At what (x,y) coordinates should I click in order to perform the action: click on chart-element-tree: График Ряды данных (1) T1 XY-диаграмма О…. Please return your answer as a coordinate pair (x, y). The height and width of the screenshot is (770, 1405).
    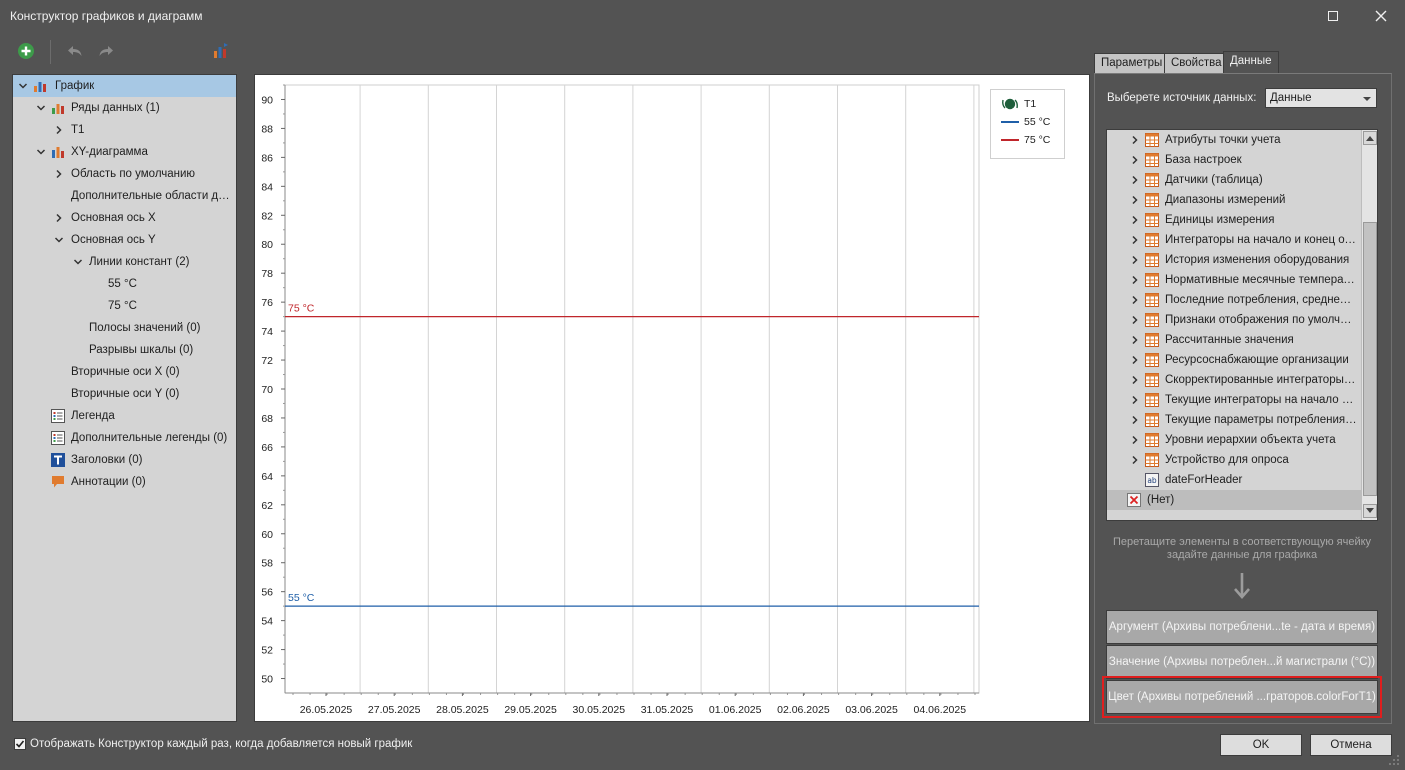
    Looking at the image, I should click on (124, 398).